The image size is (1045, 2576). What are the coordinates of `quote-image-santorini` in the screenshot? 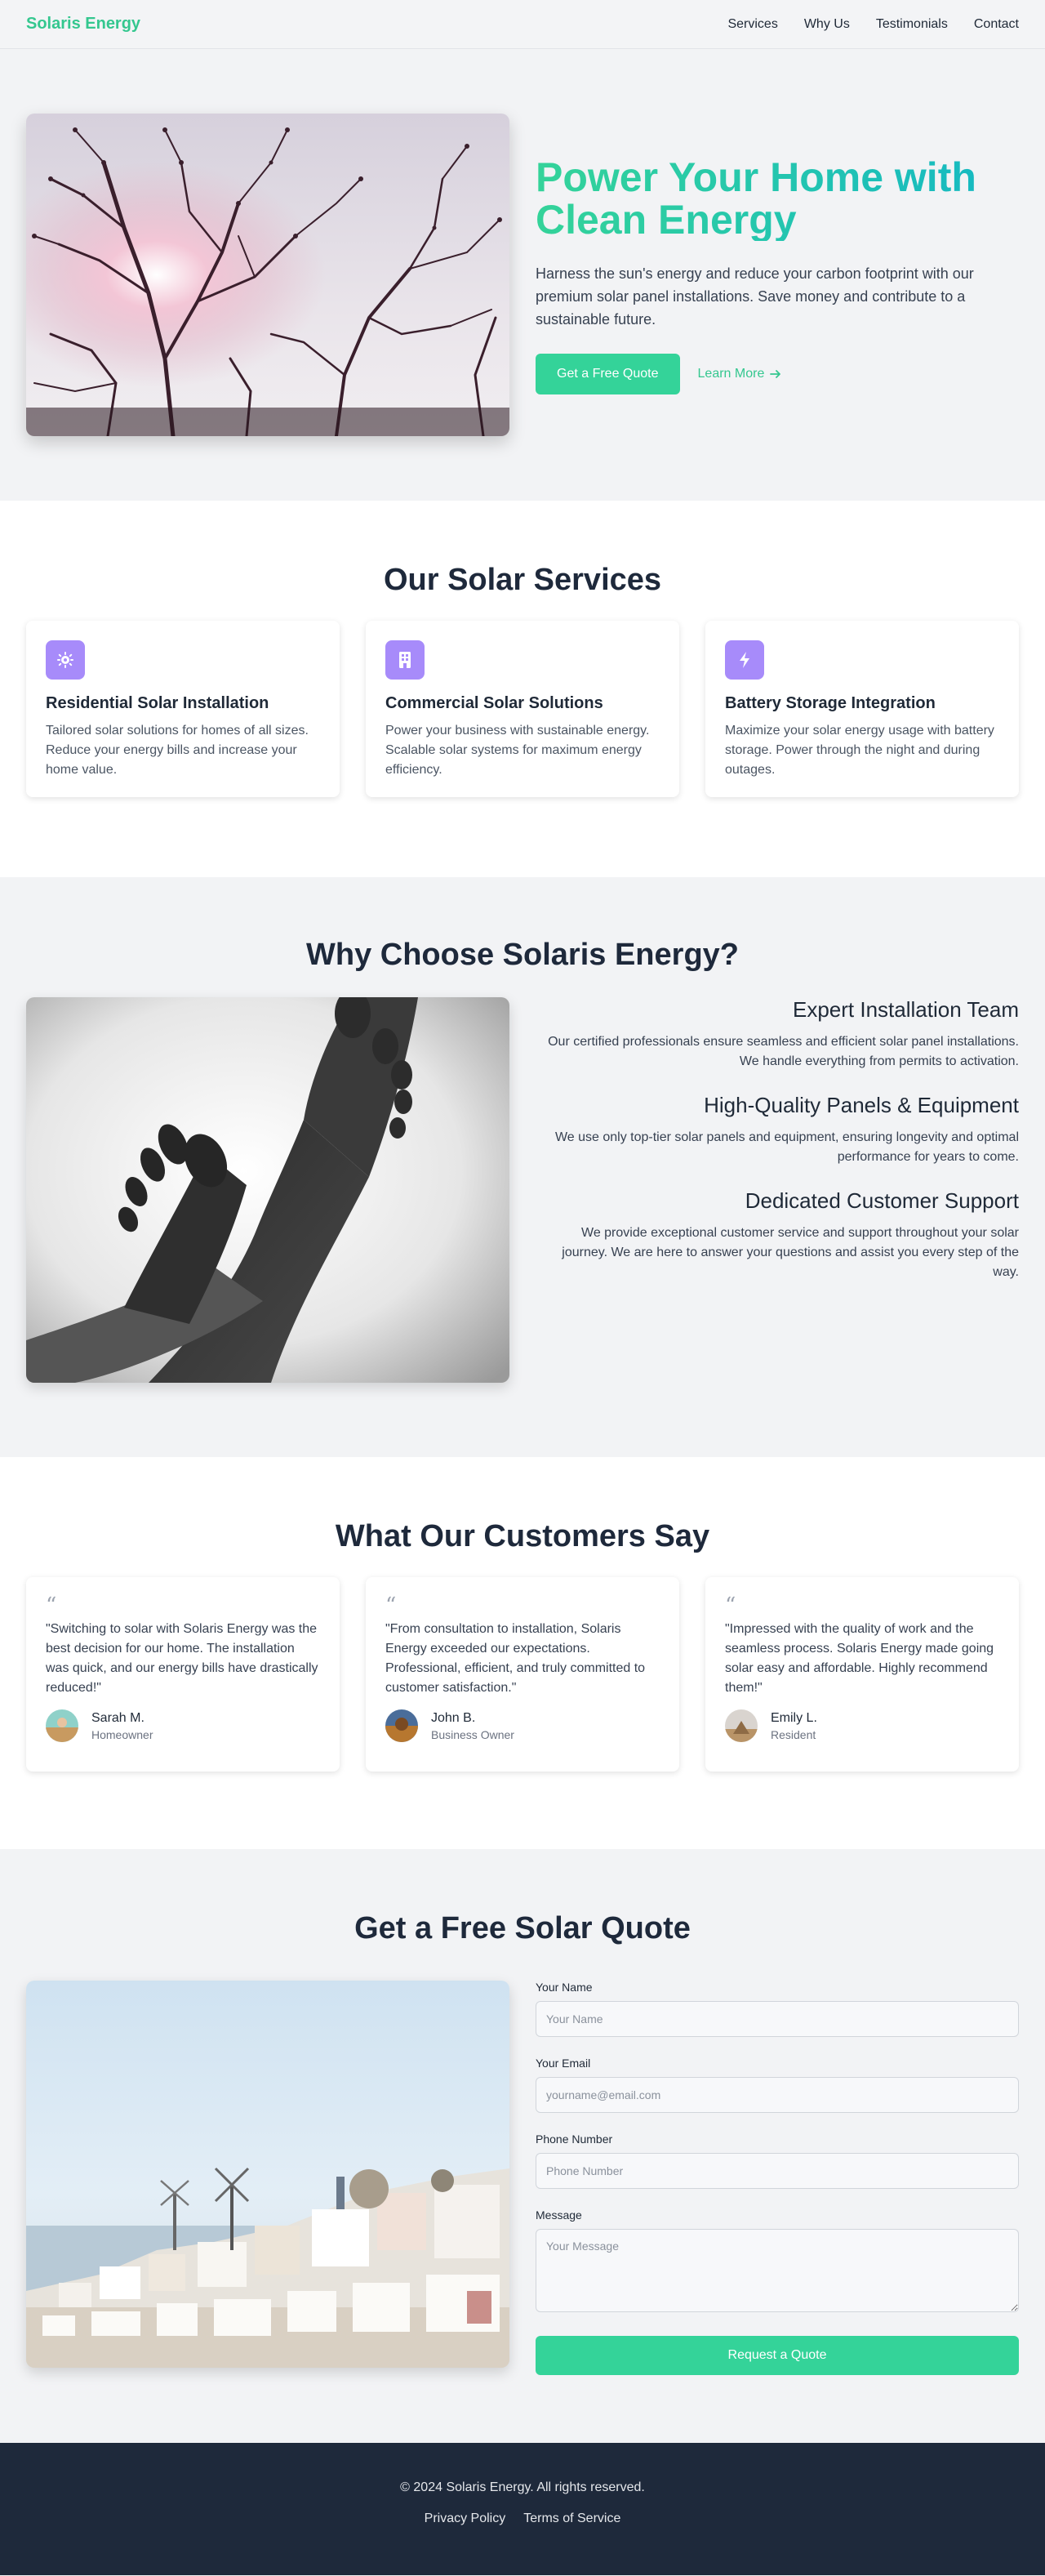 It's located at (267, 2174).